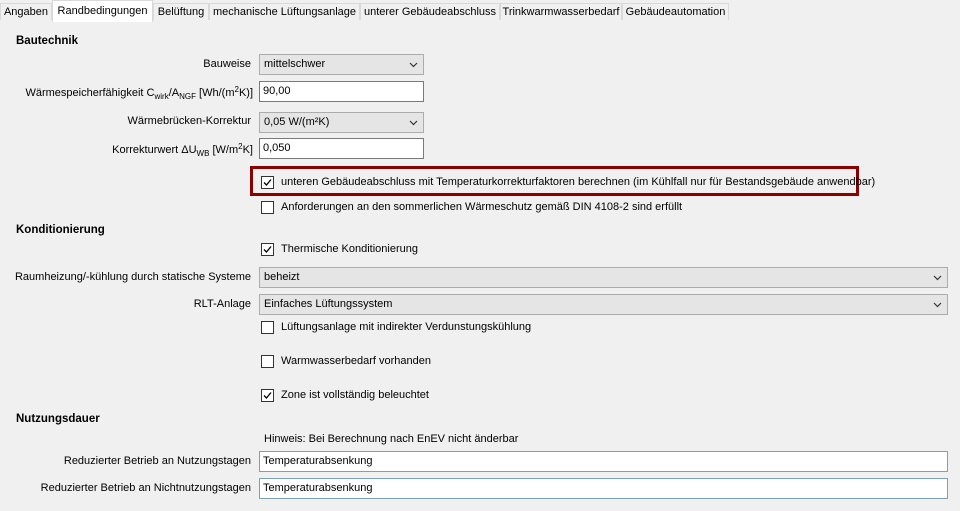  I want to click on waermebruecken-value: 0,05 W/(m²K), so click(297, 122).